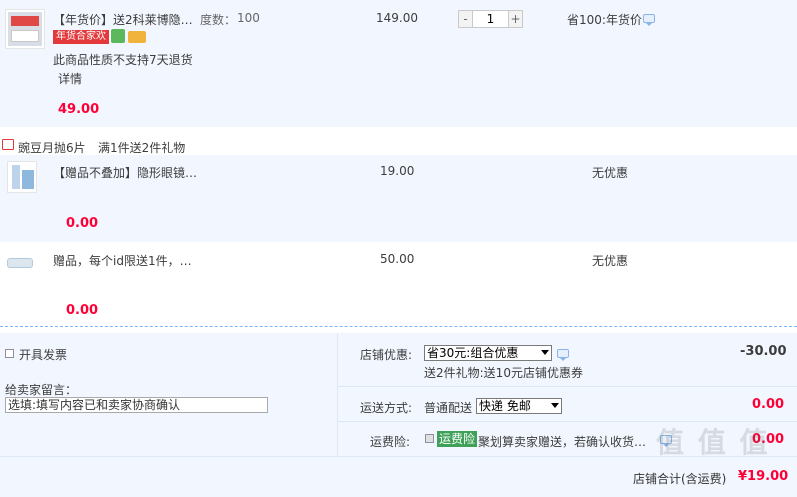  Describe the element at coordinates (386, 355) in the screenshot. I see `shop-discount-label: 店铺优惠:` at that location.